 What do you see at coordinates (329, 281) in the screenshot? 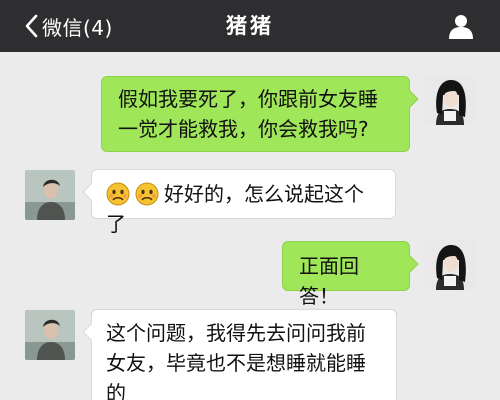
I see `message-text: 正面回答！` at bounding box center [329, 281].